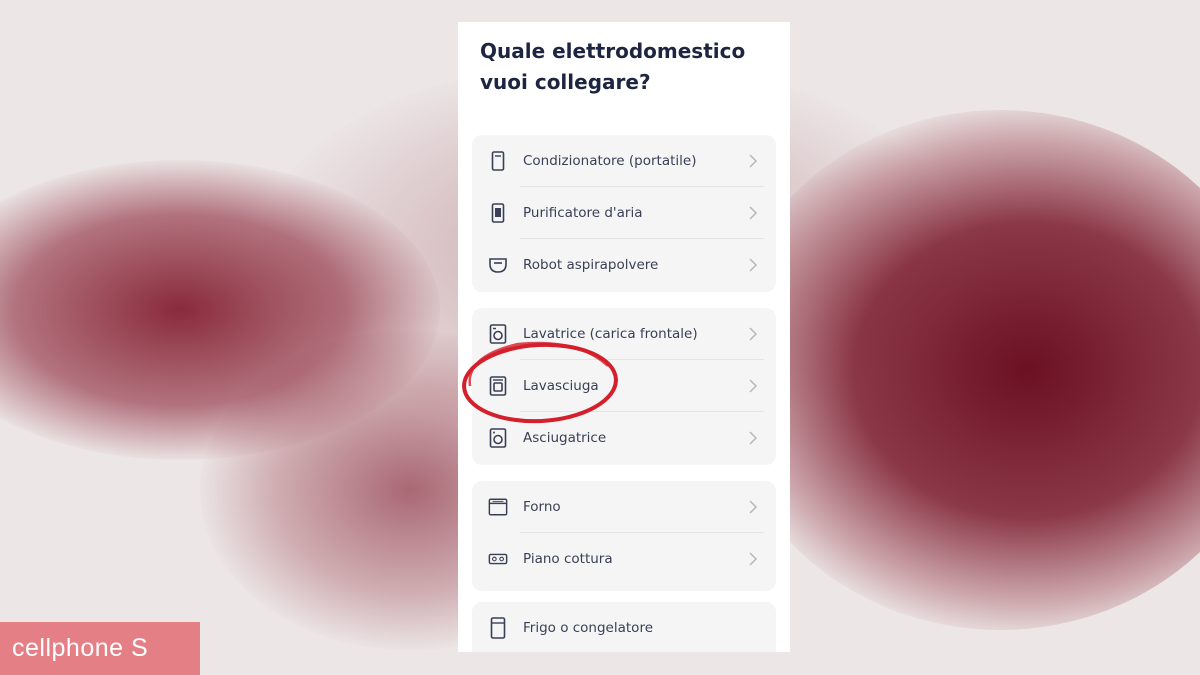  Describe the element at coordinates (542, 507) in the screenshot. I see `item-label: Forno` at that location.